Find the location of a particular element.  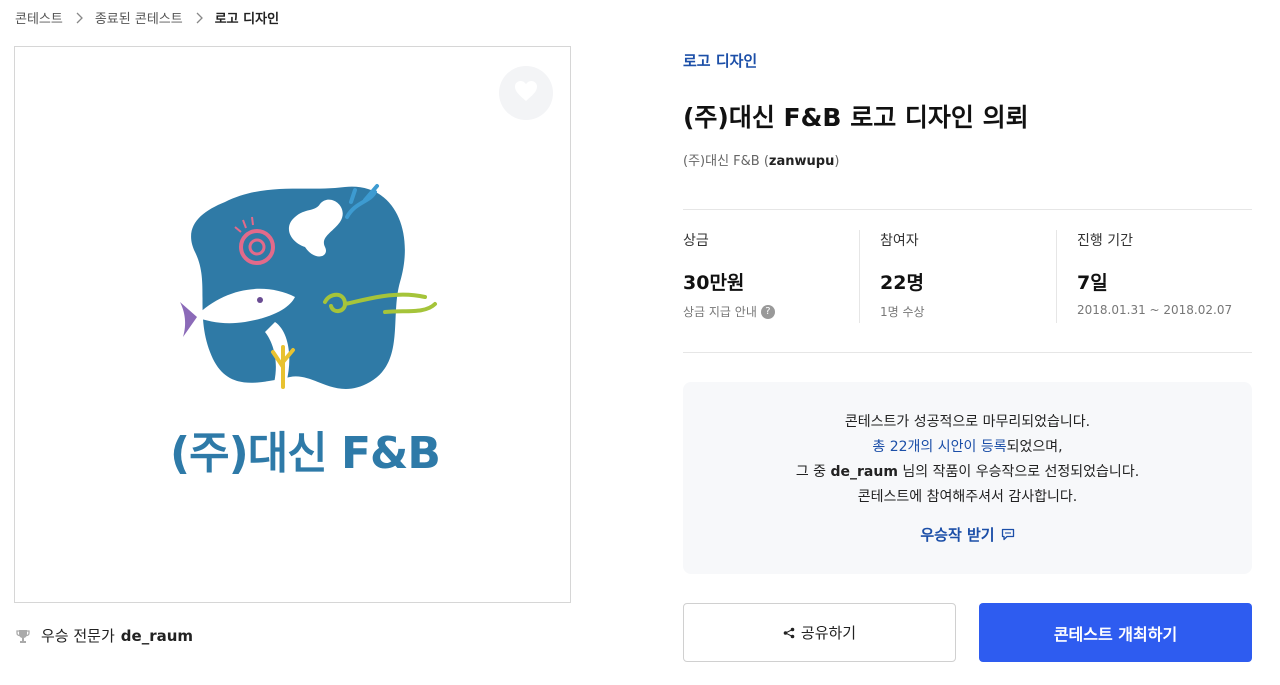

owner-id: zanwupu is located at coordinates (801, 161).